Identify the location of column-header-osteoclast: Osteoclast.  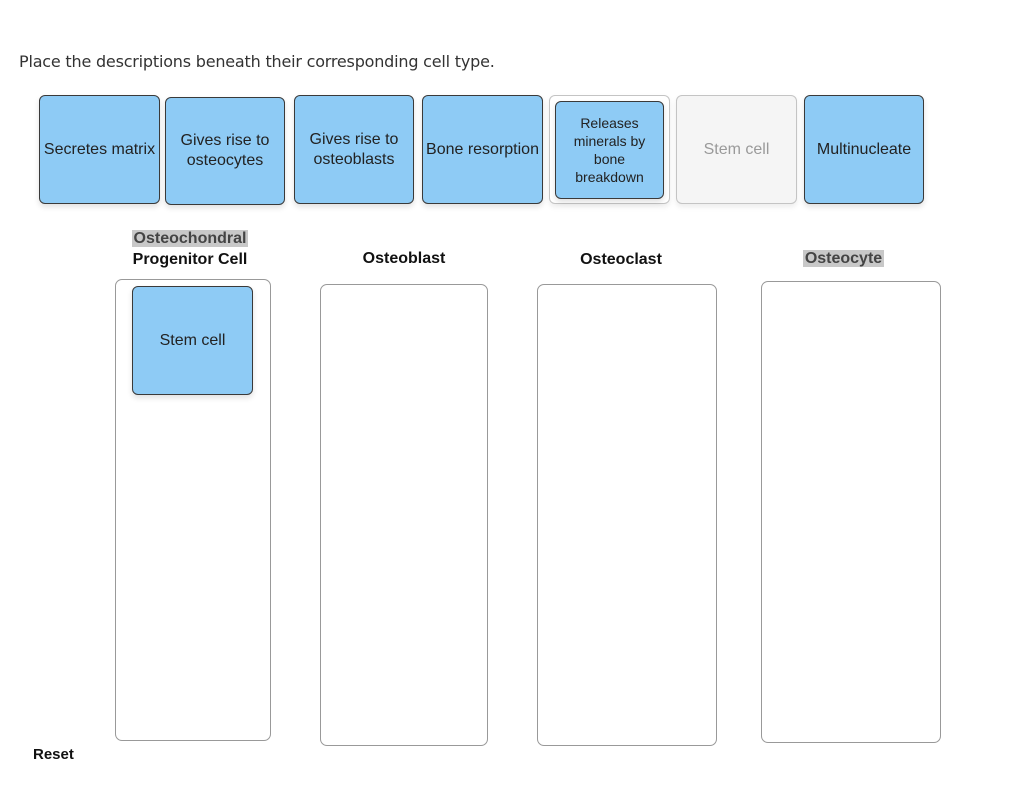
(621, 259).